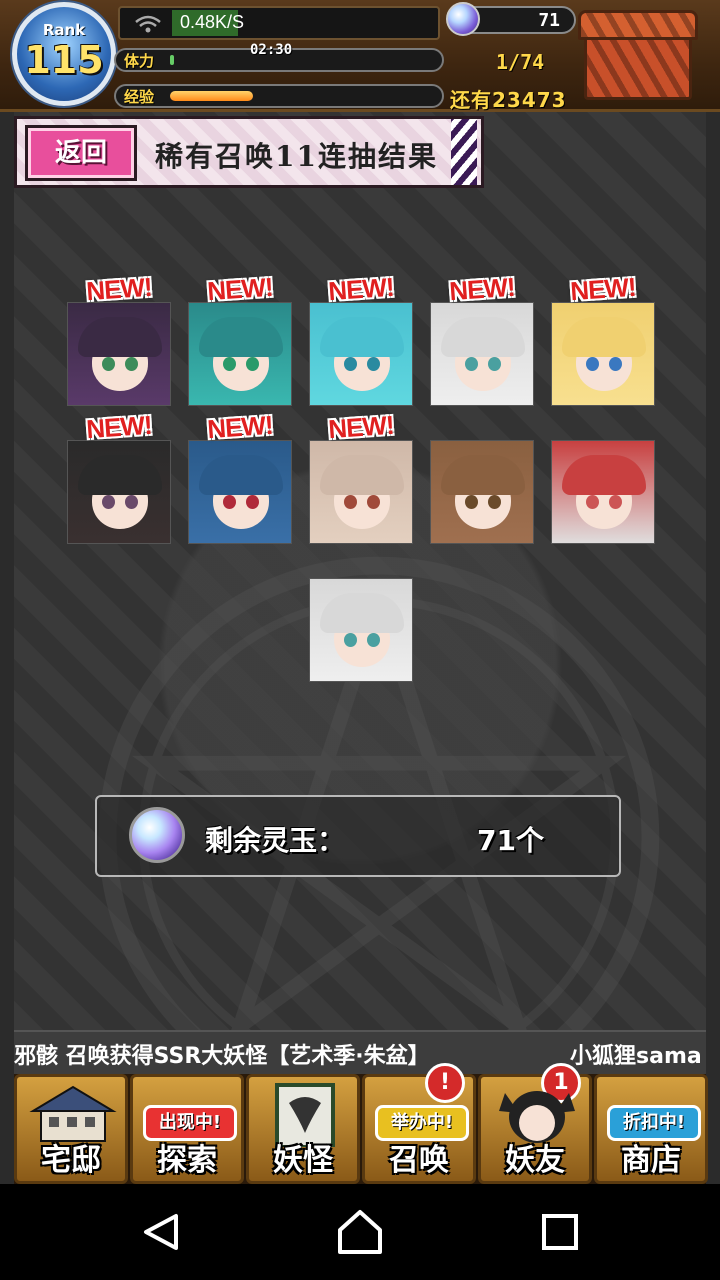 This screenshot has height=1280, width=720. I want to click on nav-shop-button: 折扣中! 商店, so click(651, 1129).